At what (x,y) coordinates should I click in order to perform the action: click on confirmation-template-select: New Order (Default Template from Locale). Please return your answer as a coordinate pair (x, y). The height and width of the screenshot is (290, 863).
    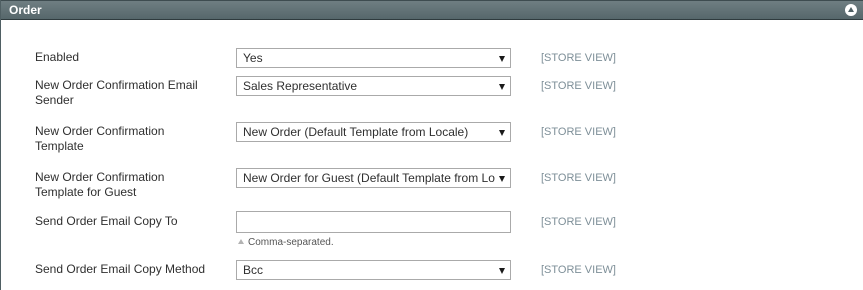
    Looking at the image, I should click on (373, 132).